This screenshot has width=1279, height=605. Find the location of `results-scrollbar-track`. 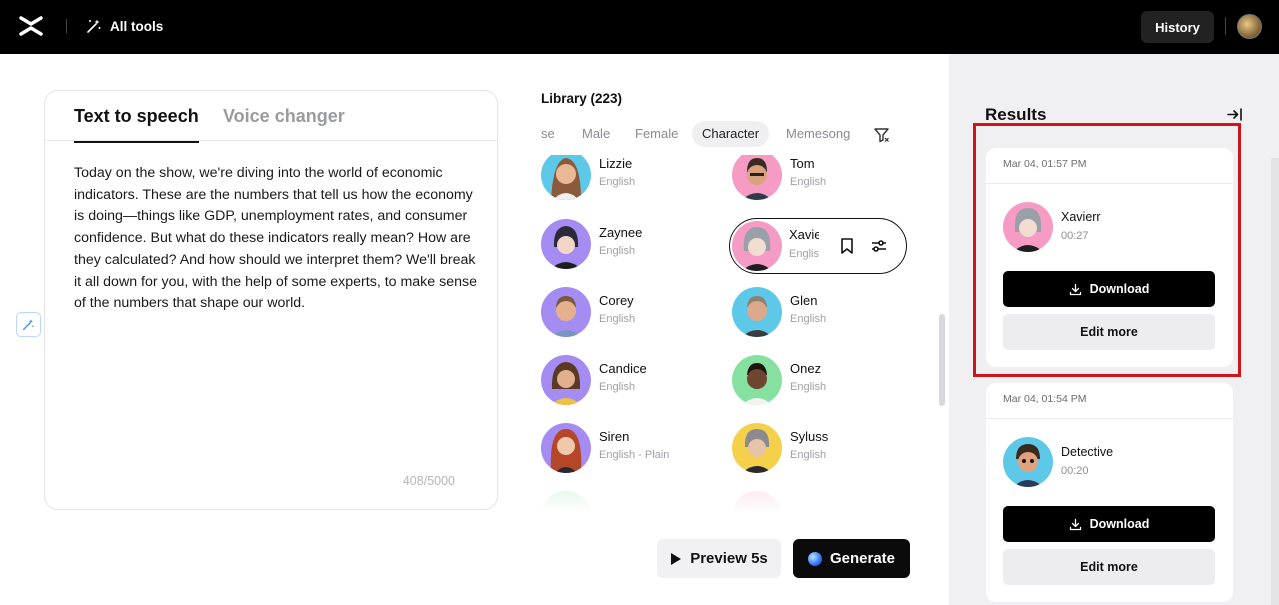

results-scrollbar-track is located at coordinates (1275, 381).